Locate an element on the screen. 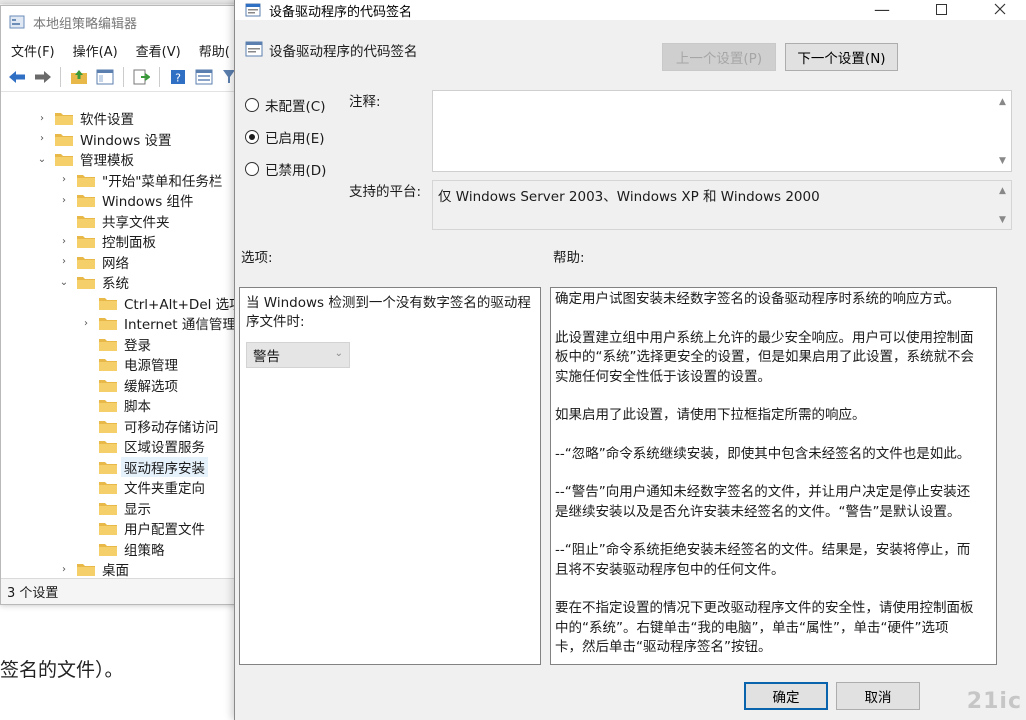 This screenshot has height=720, width=1026. properties-button is located at coordinates (204, 77).